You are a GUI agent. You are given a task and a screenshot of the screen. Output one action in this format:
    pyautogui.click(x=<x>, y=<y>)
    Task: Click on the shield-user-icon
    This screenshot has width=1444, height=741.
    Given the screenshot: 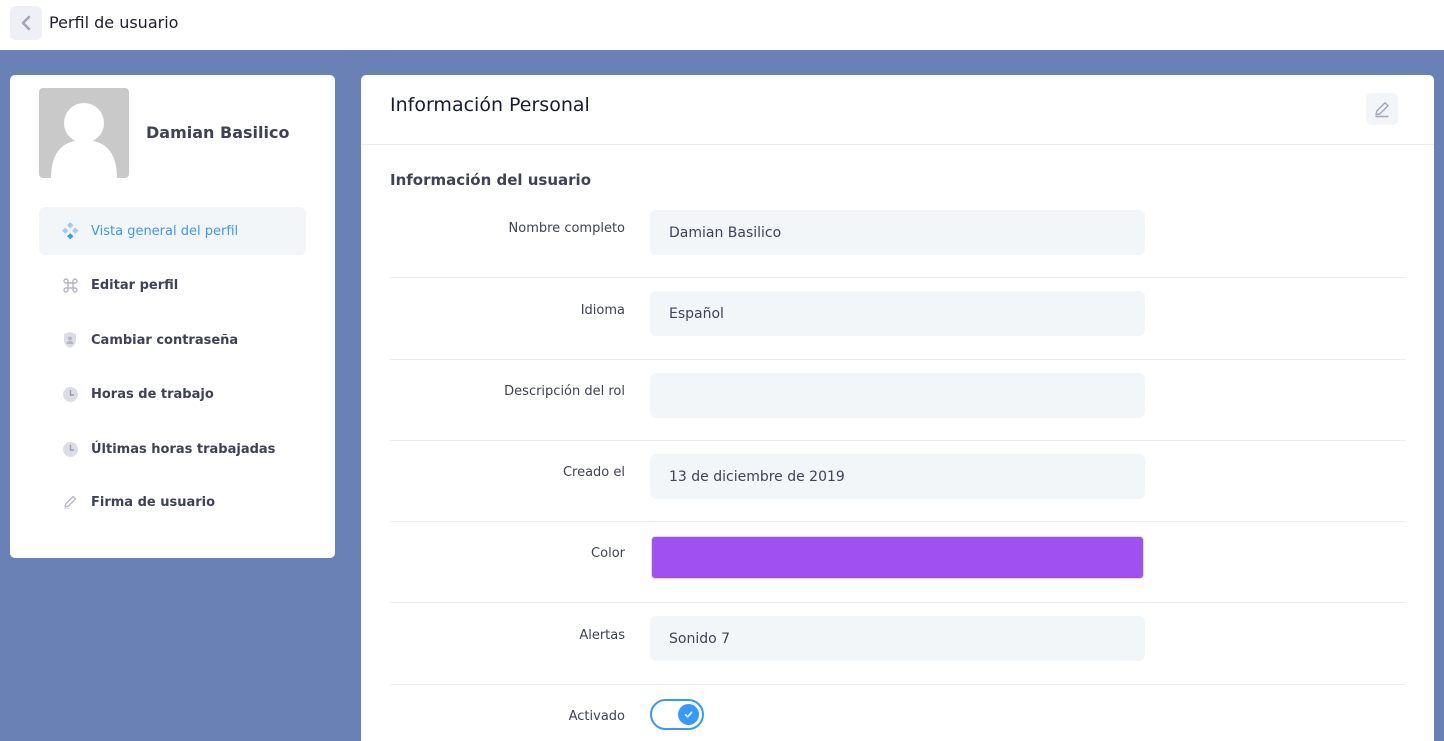 What is the action you would take?
    pyautogui.click(x=70, y=340)
    